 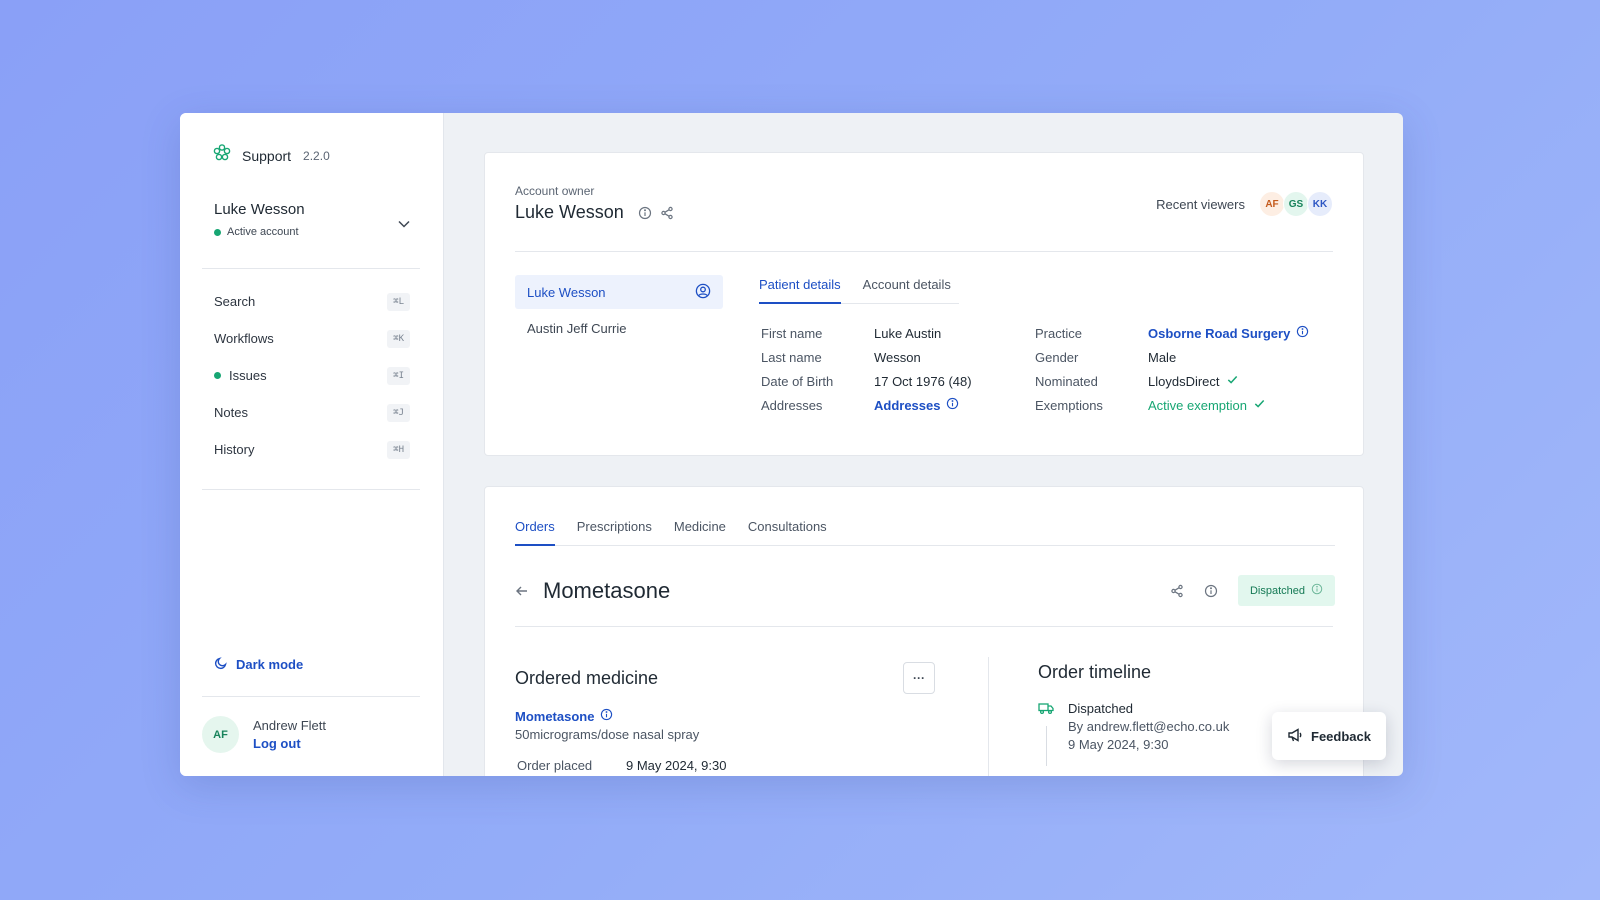 What do you see at coordinates (577, 328) in the screenshot?
I see `person-name: Austin Jeff Currie` at bounding box center [577, 328].